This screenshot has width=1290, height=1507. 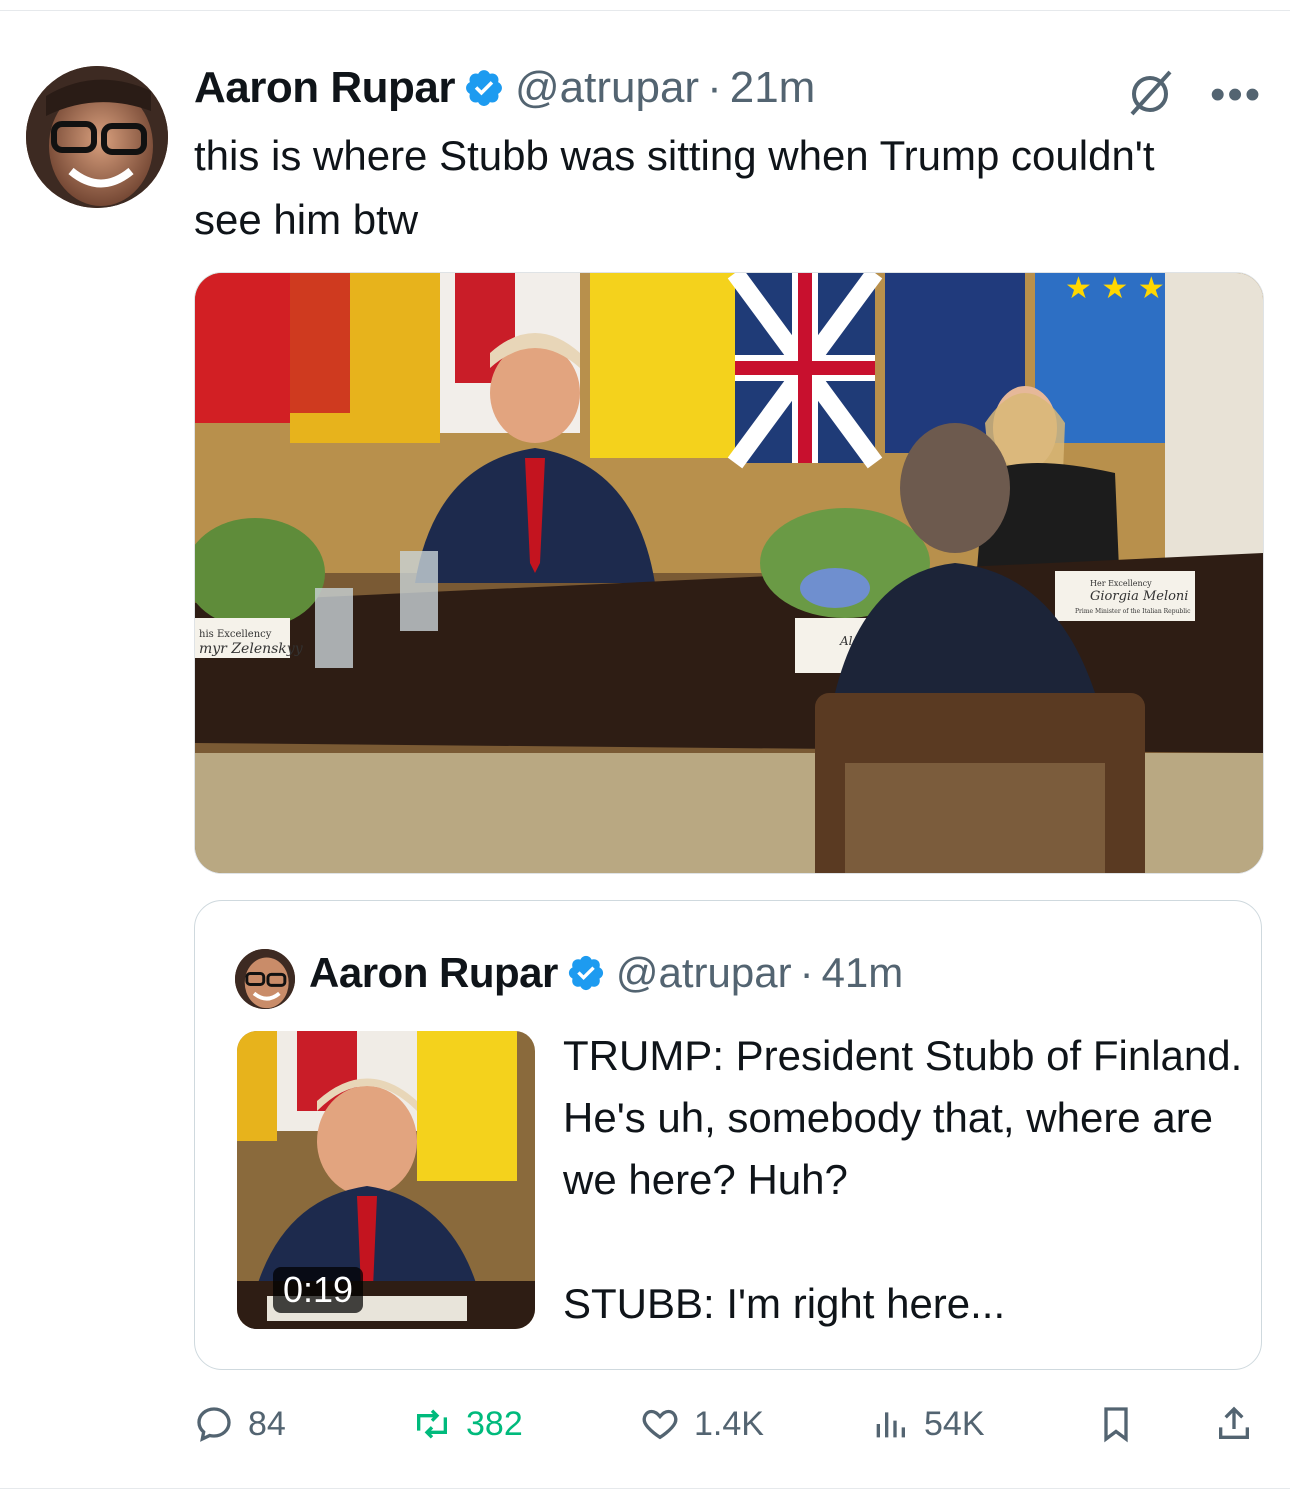 What do you see at coordinates (1133, 611) in the screenshot?
I see `meloni-sign-subtitle: Prime Minister of the Italian Republic` at bounding box center [1133, 611].